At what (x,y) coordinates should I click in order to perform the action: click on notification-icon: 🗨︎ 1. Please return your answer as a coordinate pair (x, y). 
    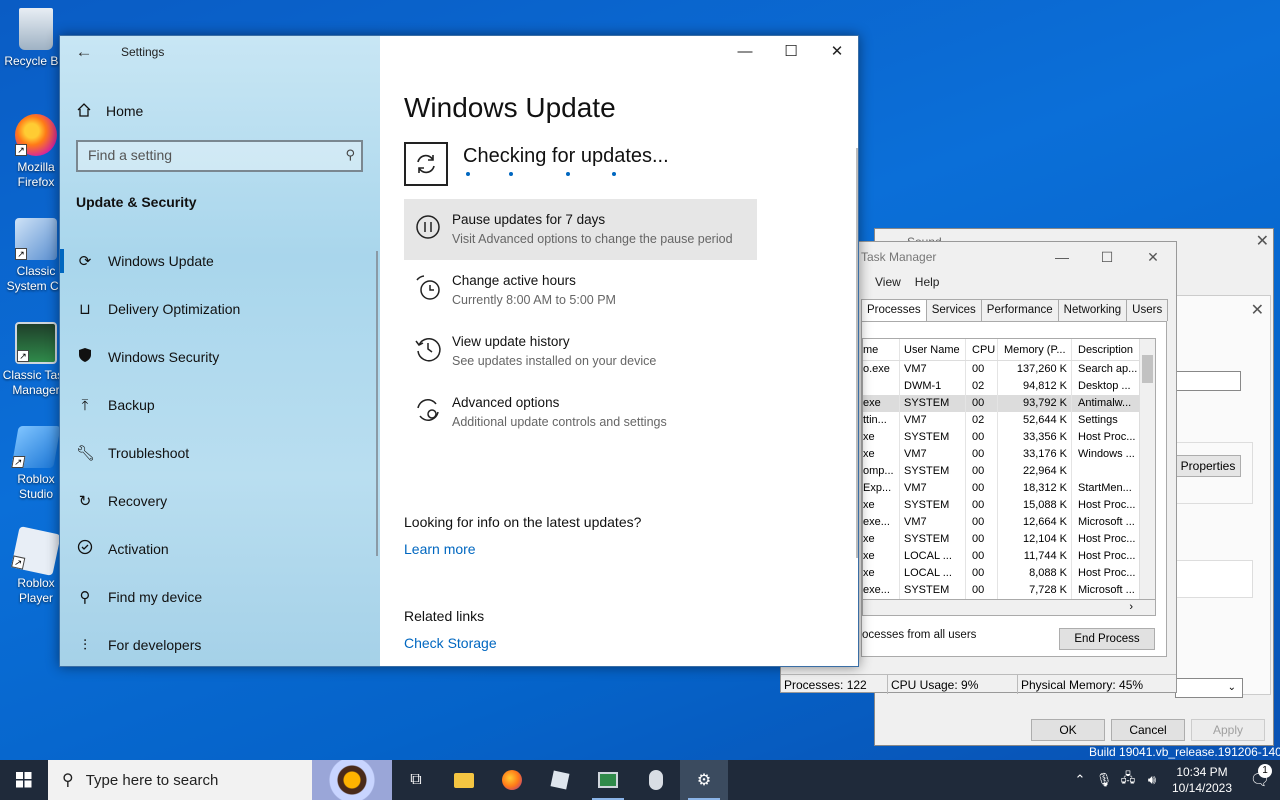
    Looking at the image, I should click on (1260, 777).